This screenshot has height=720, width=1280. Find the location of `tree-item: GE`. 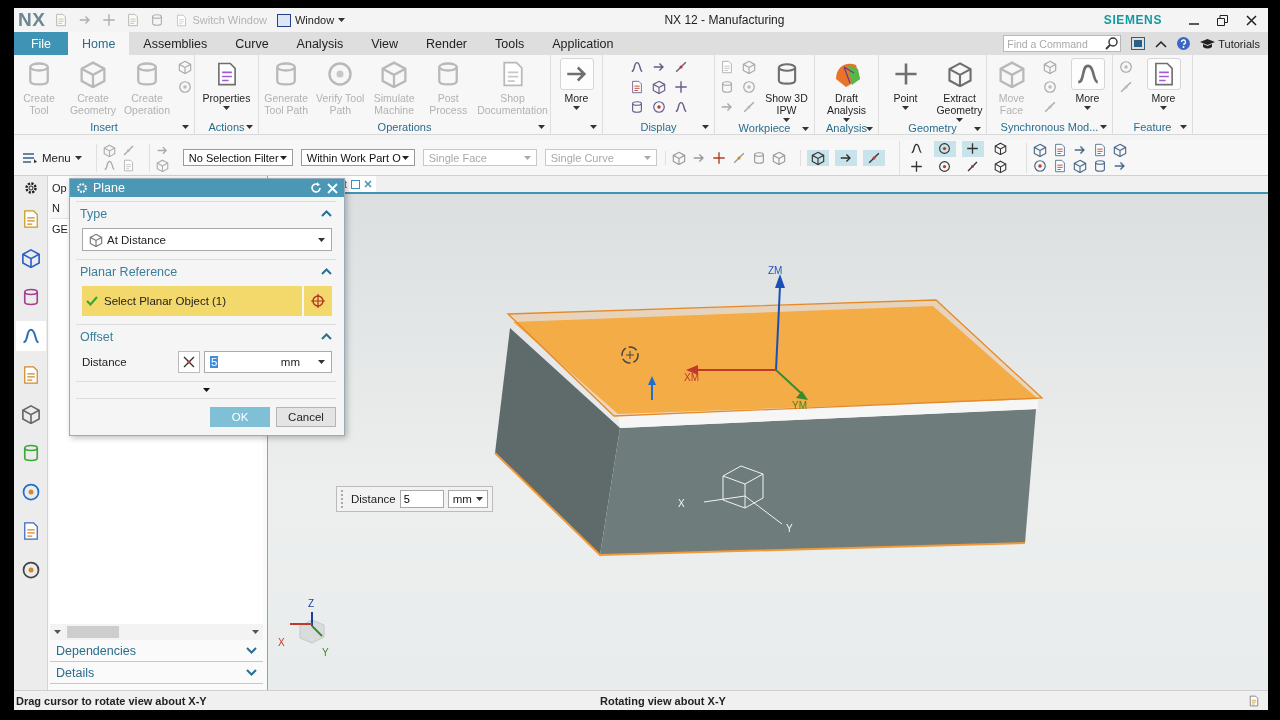

tree-item: GE is located at coordinates (60, 229).